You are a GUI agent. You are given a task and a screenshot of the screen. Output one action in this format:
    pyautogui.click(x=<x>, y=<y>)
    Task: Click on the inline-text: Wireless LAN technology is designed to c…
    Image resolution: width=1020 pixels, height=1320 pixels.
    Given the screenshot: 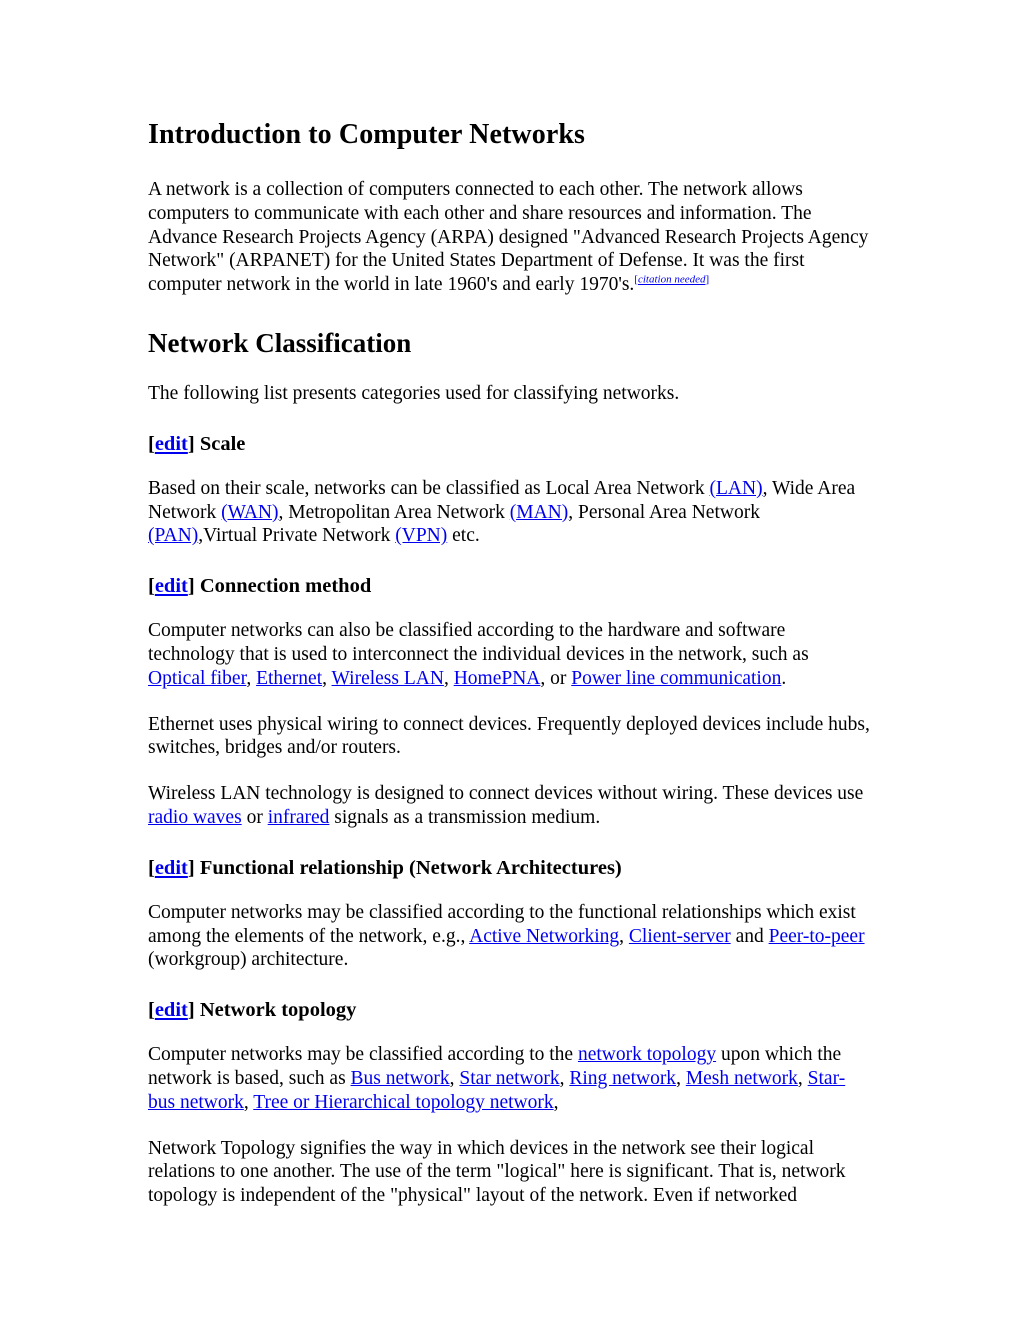 What is the action you would take?
    pyautogui.click(x=506, y=794)
    